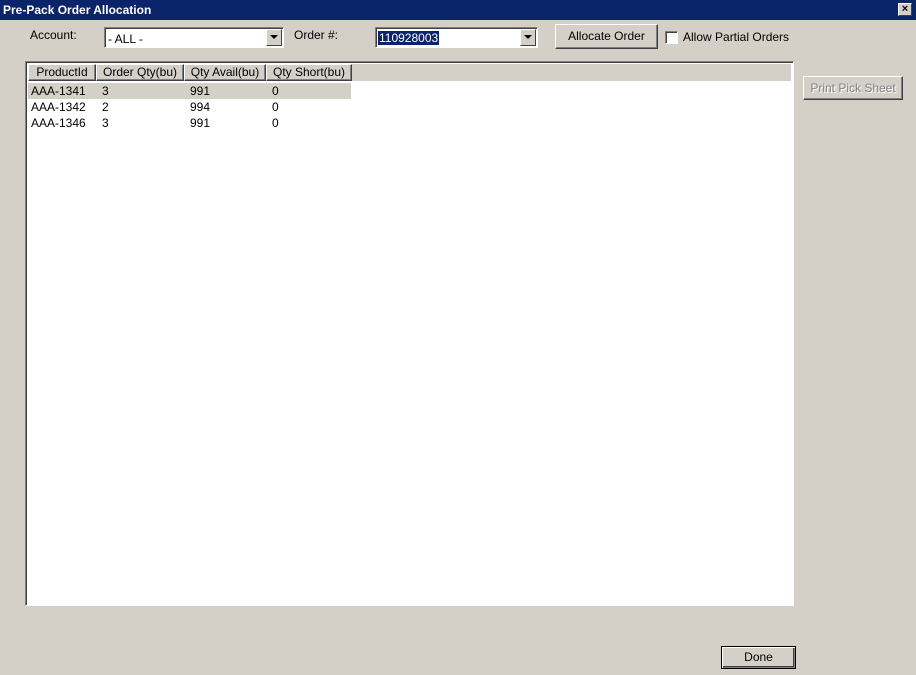 The height and width of the screenshot is (675, 916). What do you see at coordinates (58, 91) in the screenshot?
I see `cell-productid: AAA-1341` at bounding box center [58, 91].